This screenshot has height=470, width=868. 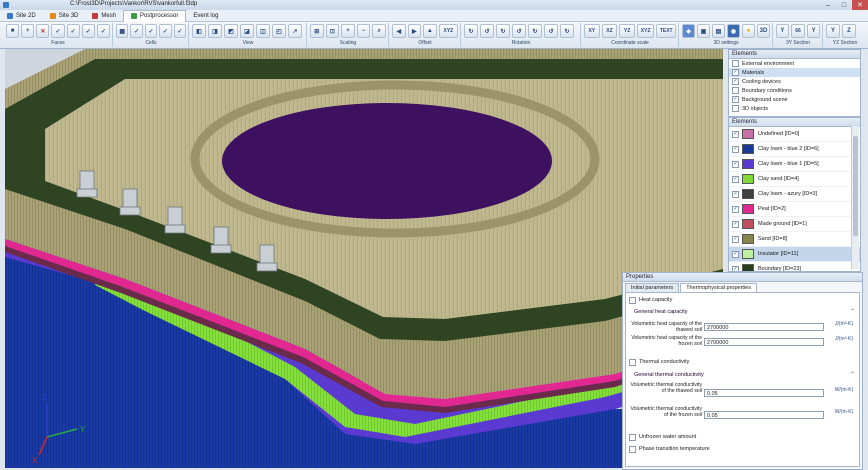 What do you see at coordinates (798, 31) in the screenshot?
I see `zoom-value: 66` at bounding box center [798, 31].